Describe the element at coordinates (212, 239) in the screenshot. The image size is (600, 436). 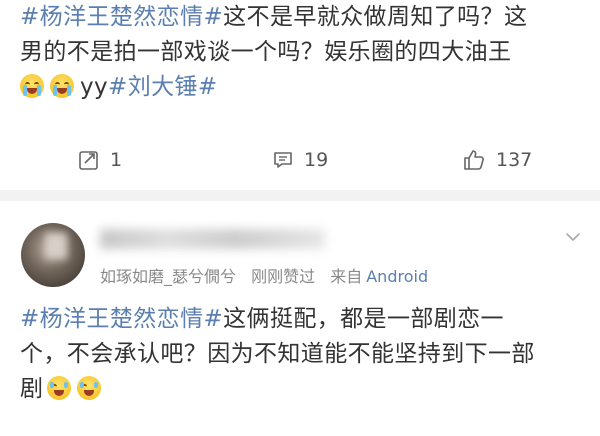
I see `blurred-username` at that location.